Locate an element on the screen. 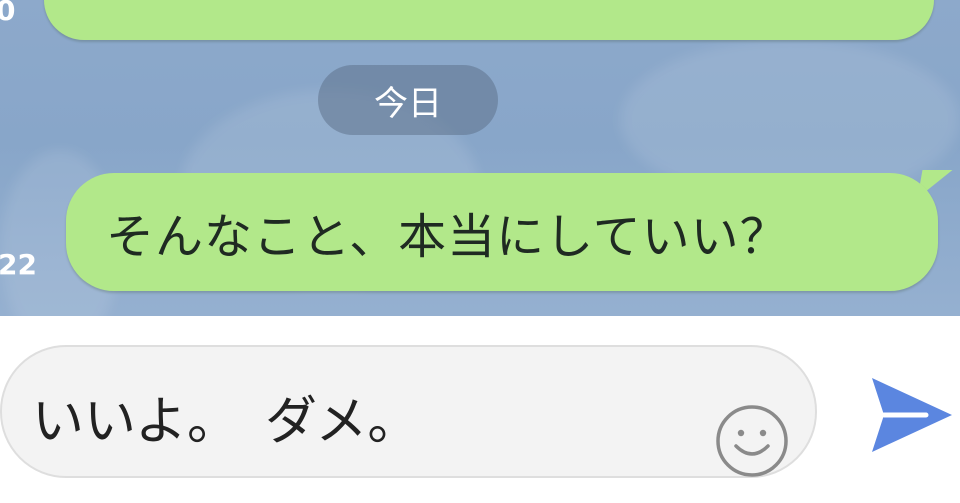  previous-message-bubble is located at coordinates (489, 20).